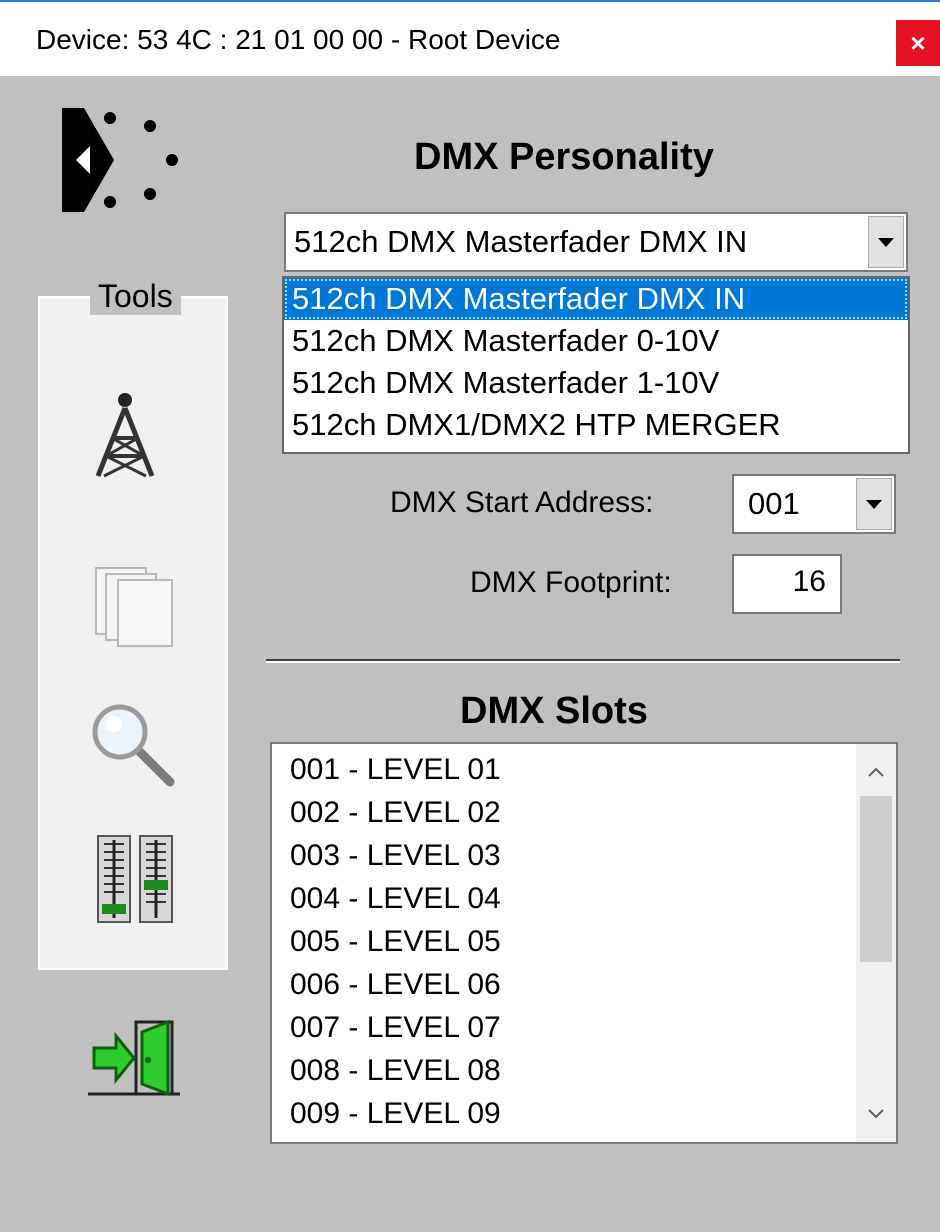 The image size is (940, 1232). What do you see at coordinates (564, 769) in the screenshot?
I see `list-item: 001 - LEVEL 01` at bounding box center [564, 769].